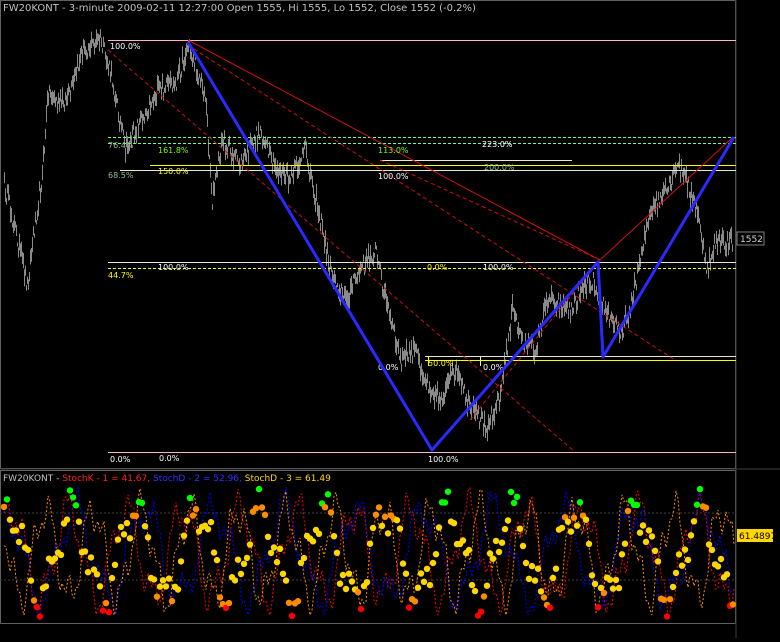 The height and width of the screenshot is (642, 780). Describe the element at coordinates (121, 145) in the screenshot. I see `fib-level-label: 76.4%` at that location.